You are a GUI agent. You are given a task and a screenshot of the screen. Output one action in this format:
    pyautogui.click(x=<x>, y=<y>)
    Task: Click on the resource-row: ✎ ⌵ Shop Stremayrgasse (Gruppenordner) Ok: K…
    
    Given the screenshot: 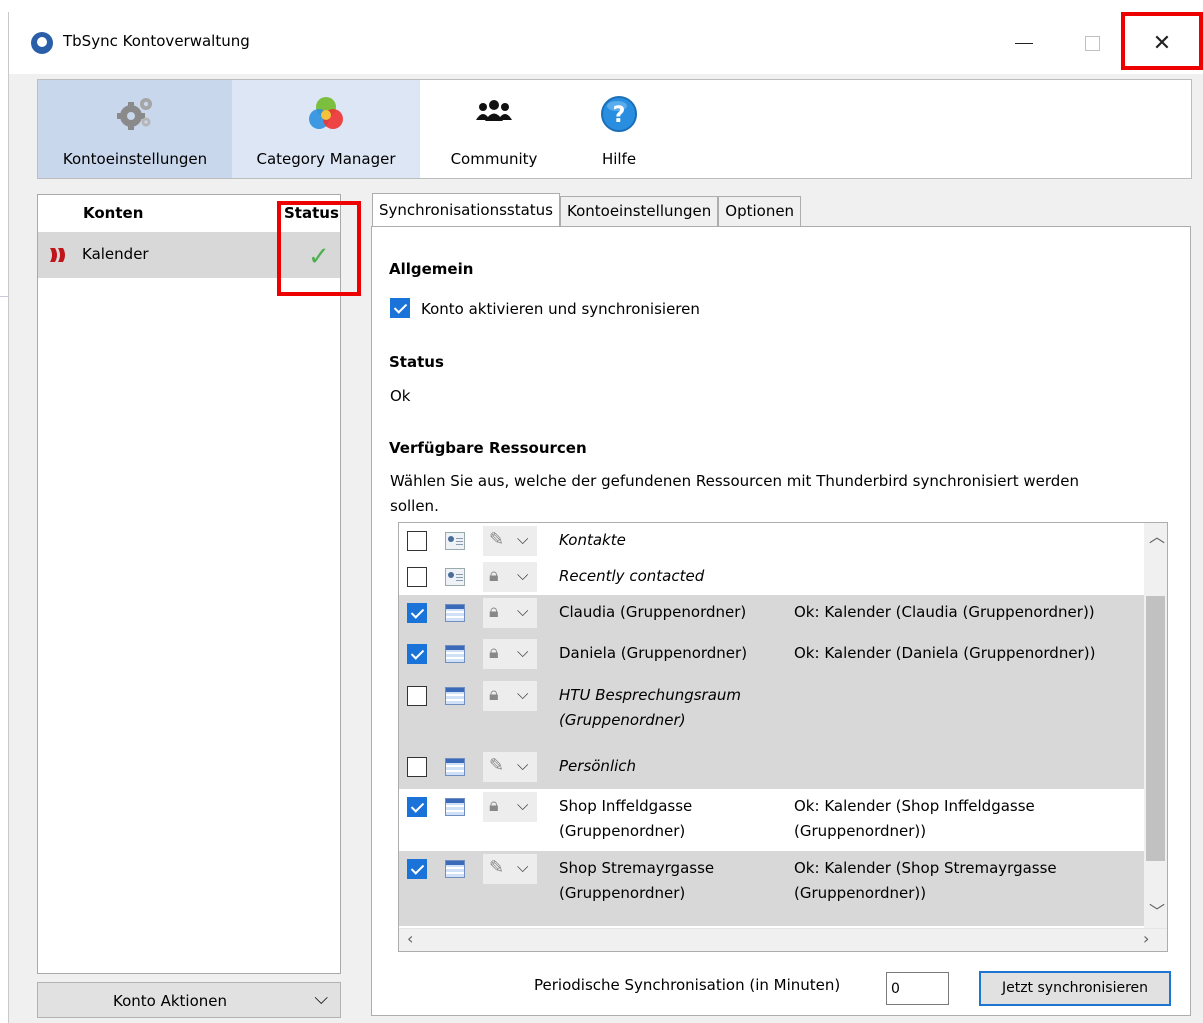 What is the action you would take?
    pyautogui.click(x=771, y=888)
    